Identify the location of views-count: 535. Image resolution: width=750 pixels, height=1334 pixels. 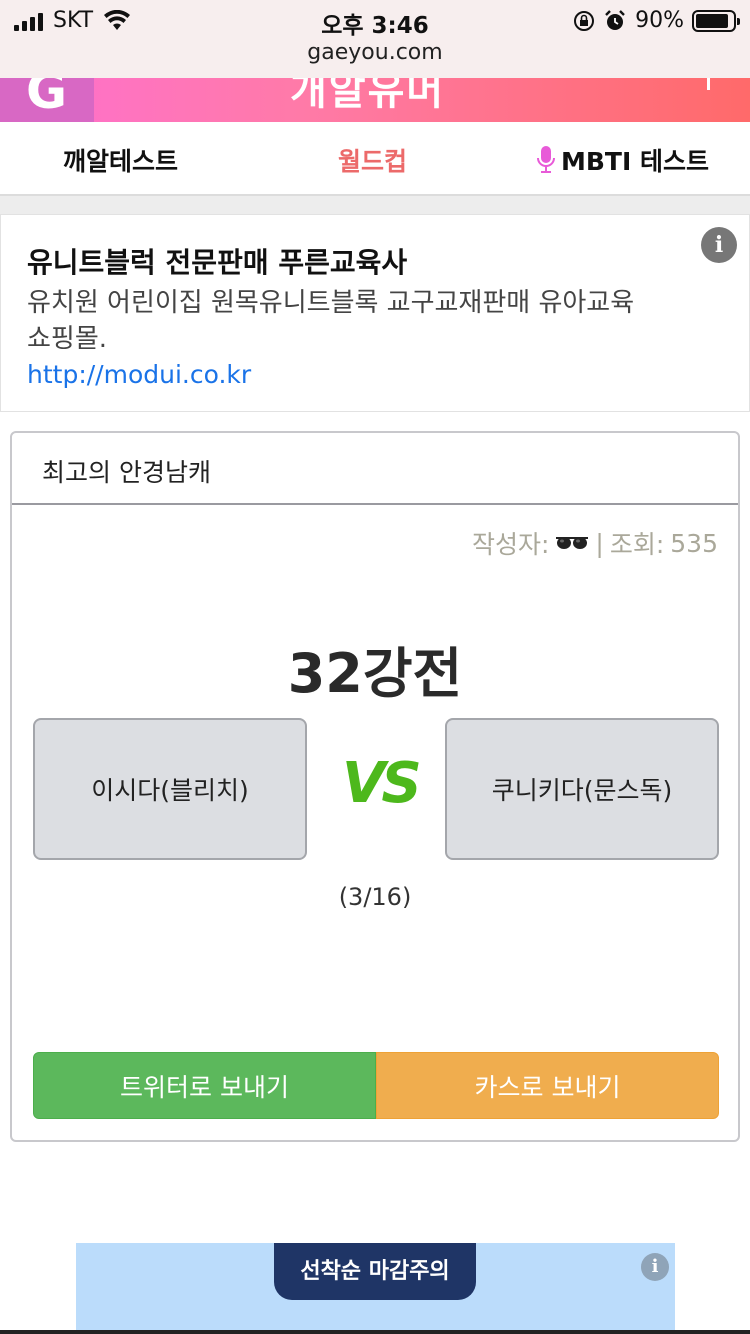
(694, 543).